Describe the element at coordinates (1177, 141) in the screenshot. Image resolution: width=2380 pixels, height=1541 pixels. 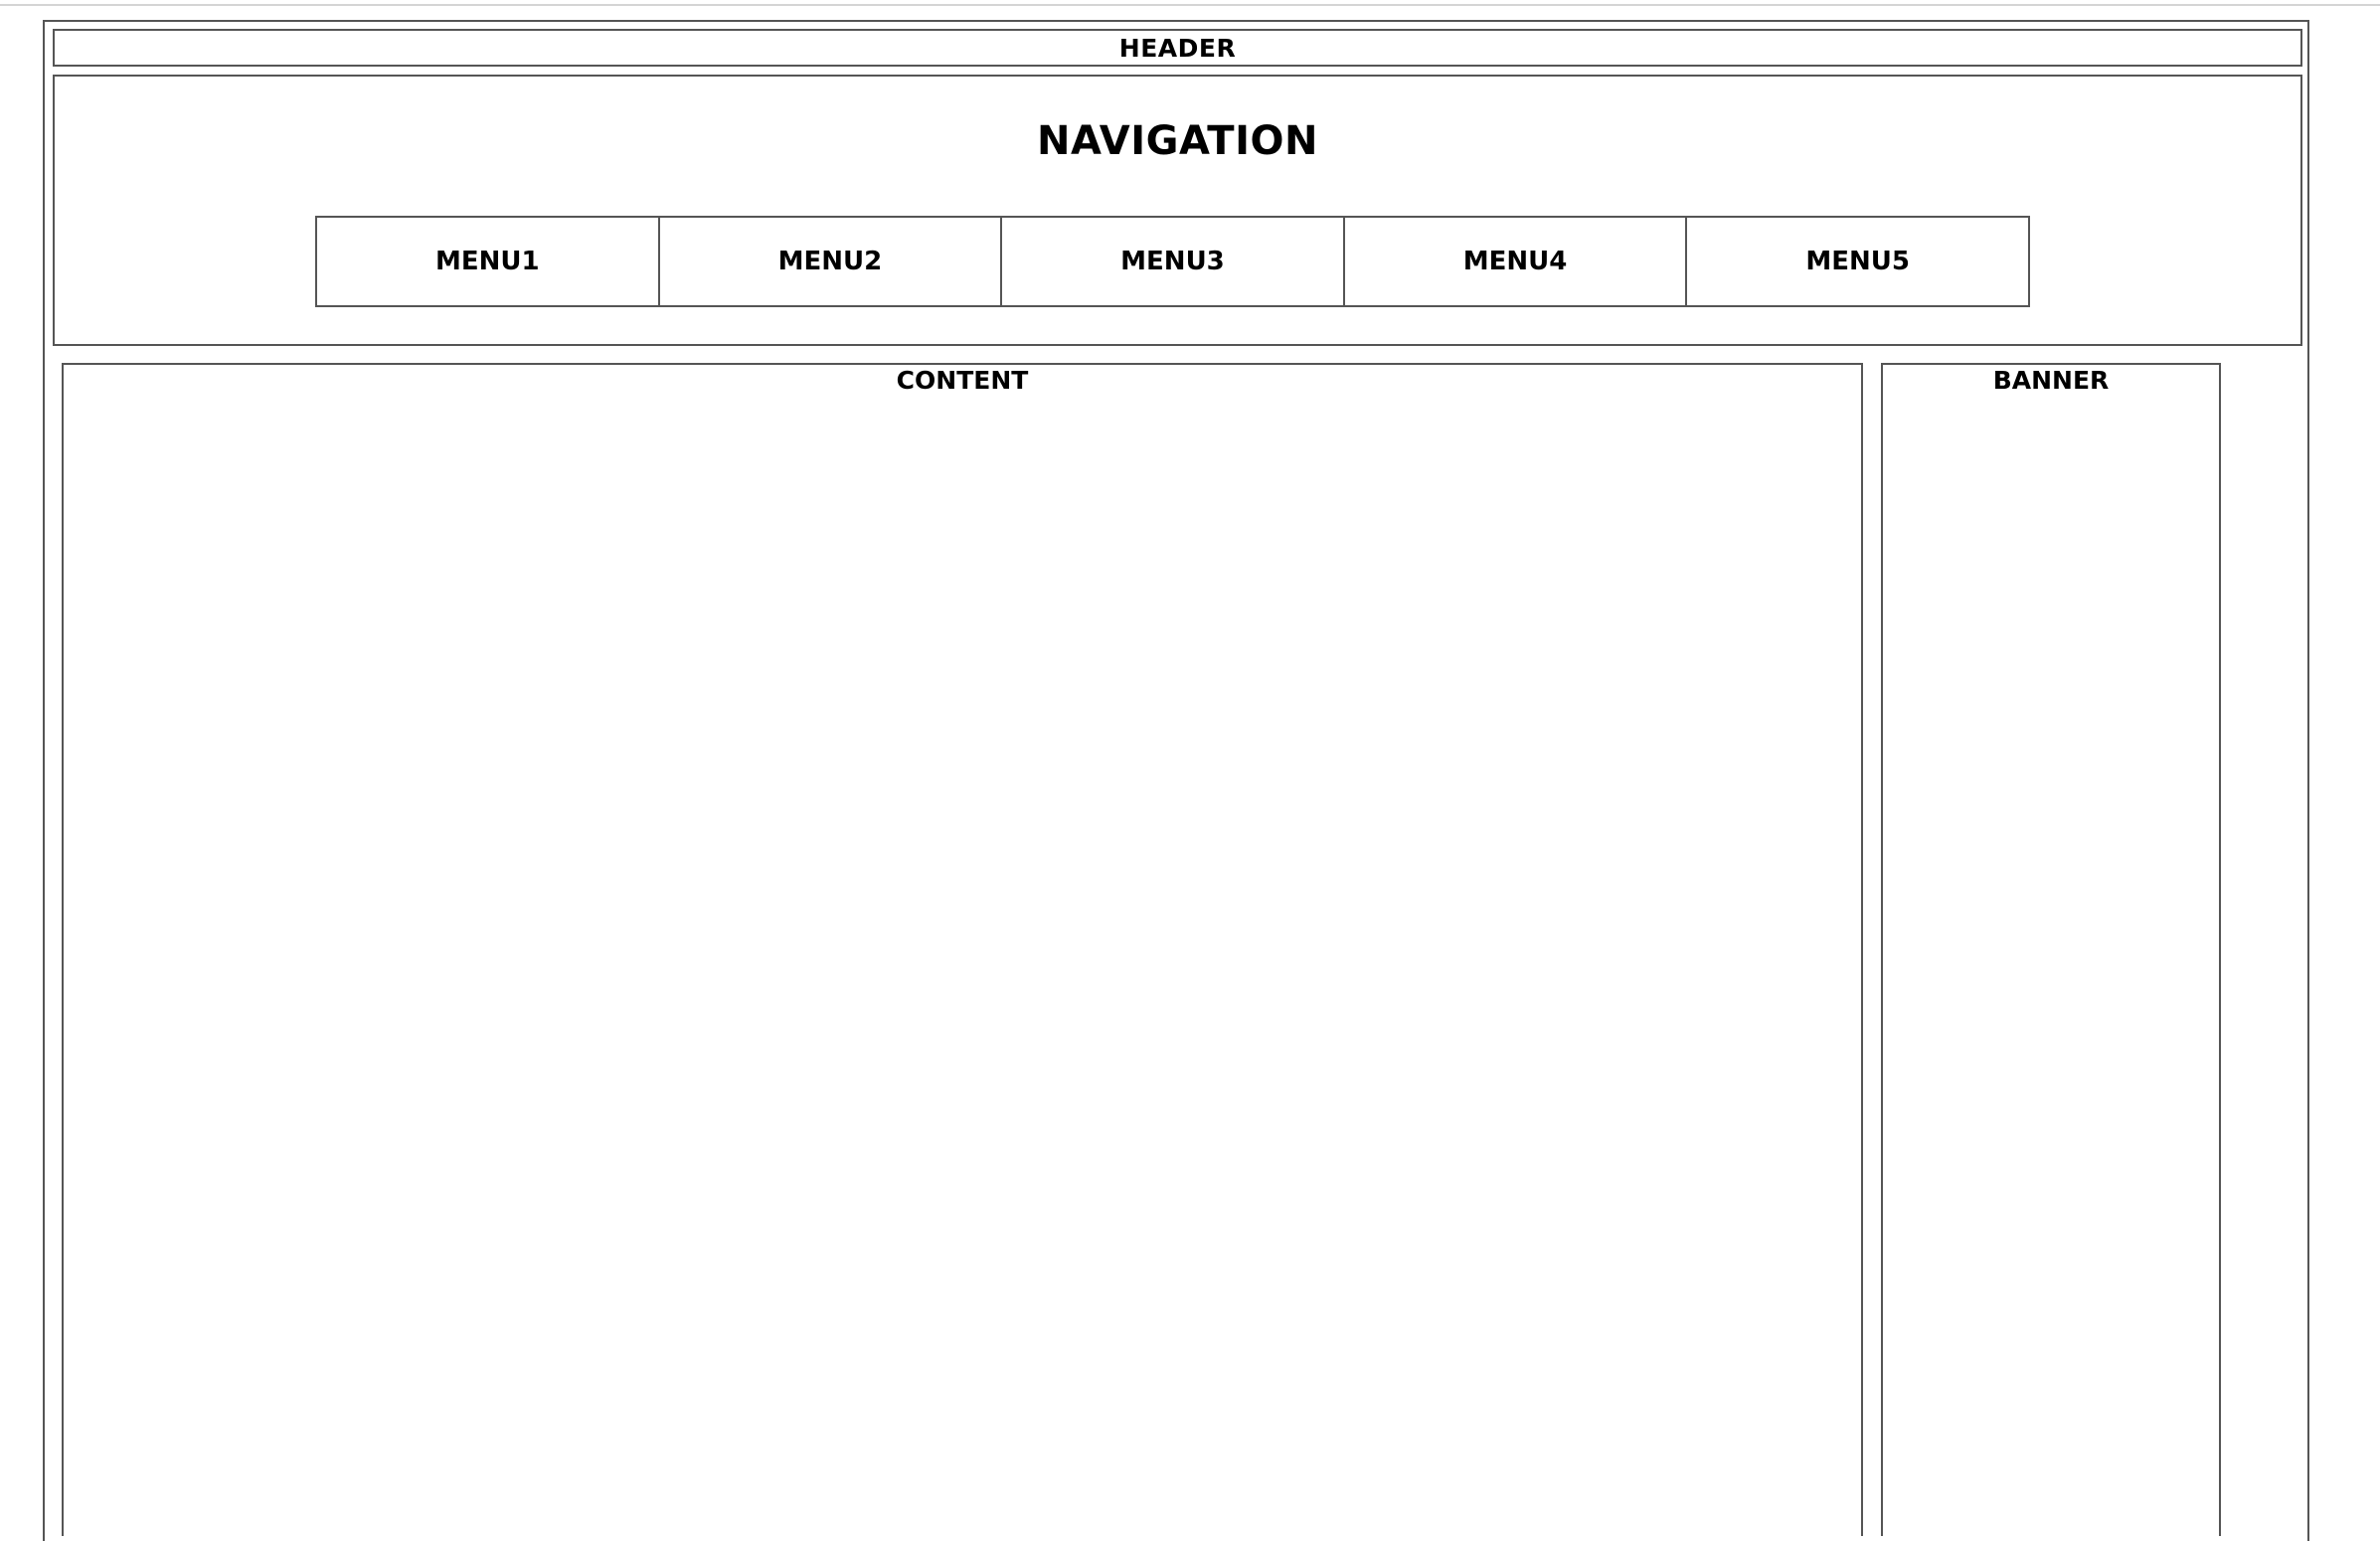
I see `navigation-title: NAVIGATION` at that location.